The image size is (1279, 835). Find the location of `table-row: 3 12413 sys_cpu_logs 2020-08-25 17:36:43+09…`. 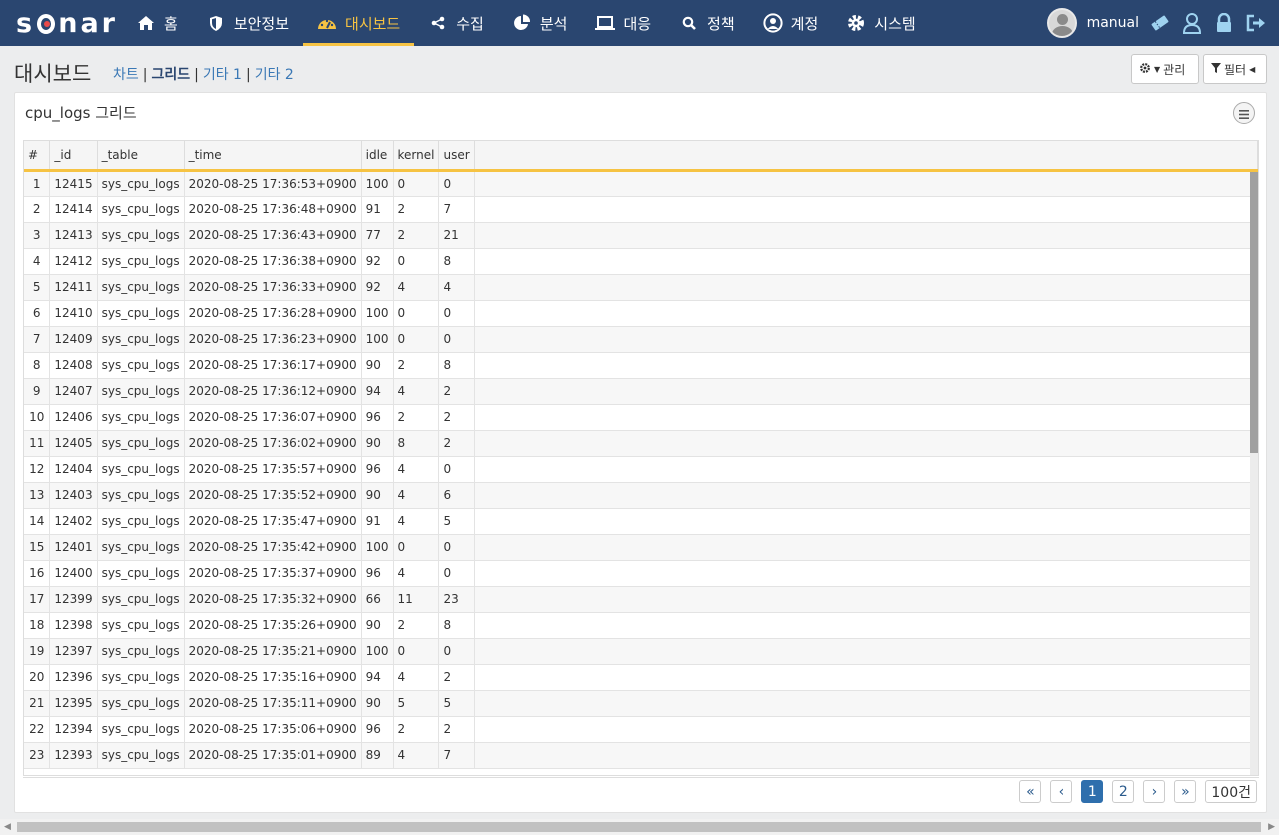

table-row: 3 12413 sys_cpu_logs 2020-08-25 17:36:43+09… is located at coordinates (641, 235).